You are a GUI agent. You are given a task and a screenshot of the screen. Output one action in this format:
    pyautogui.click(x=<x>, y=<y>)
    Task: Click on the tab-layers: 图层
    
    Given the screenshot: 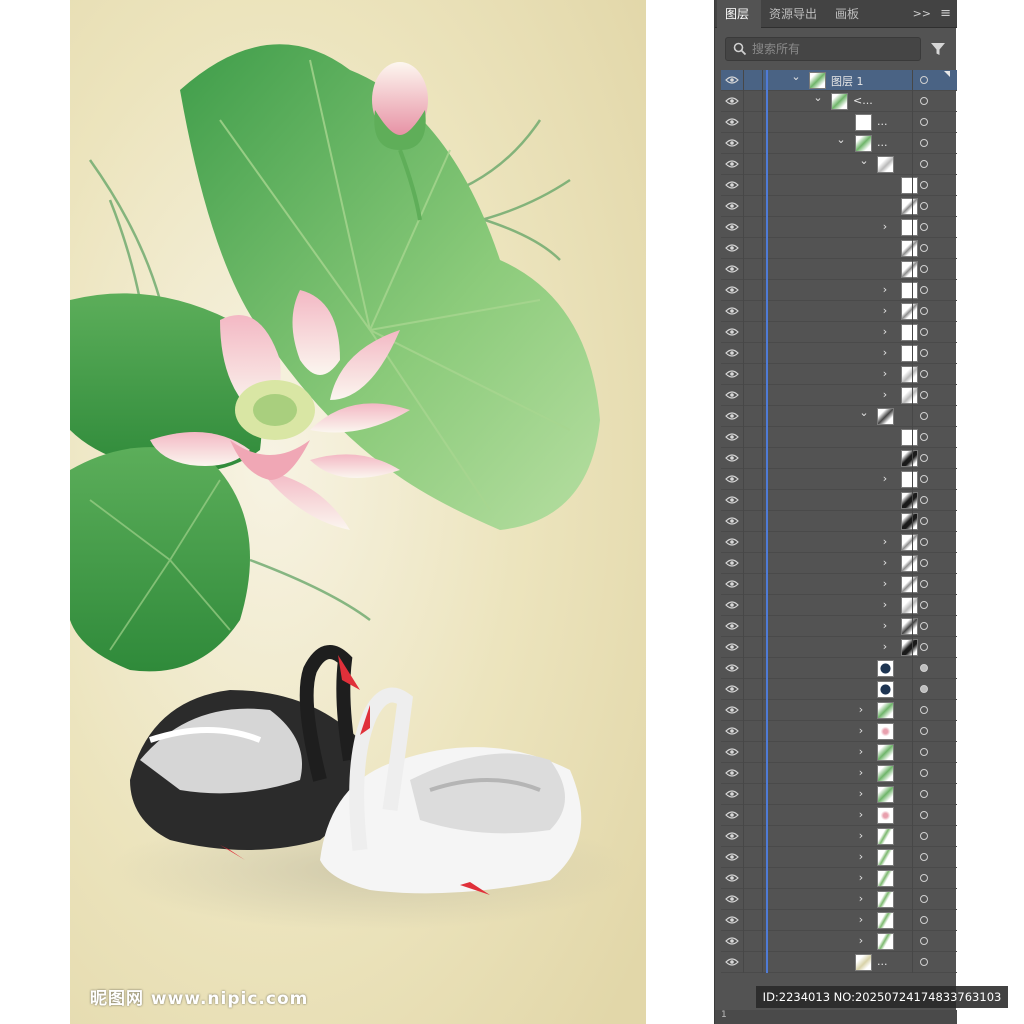 What is the action you would take?
    pyautogui.click(x=739, y=14)
    